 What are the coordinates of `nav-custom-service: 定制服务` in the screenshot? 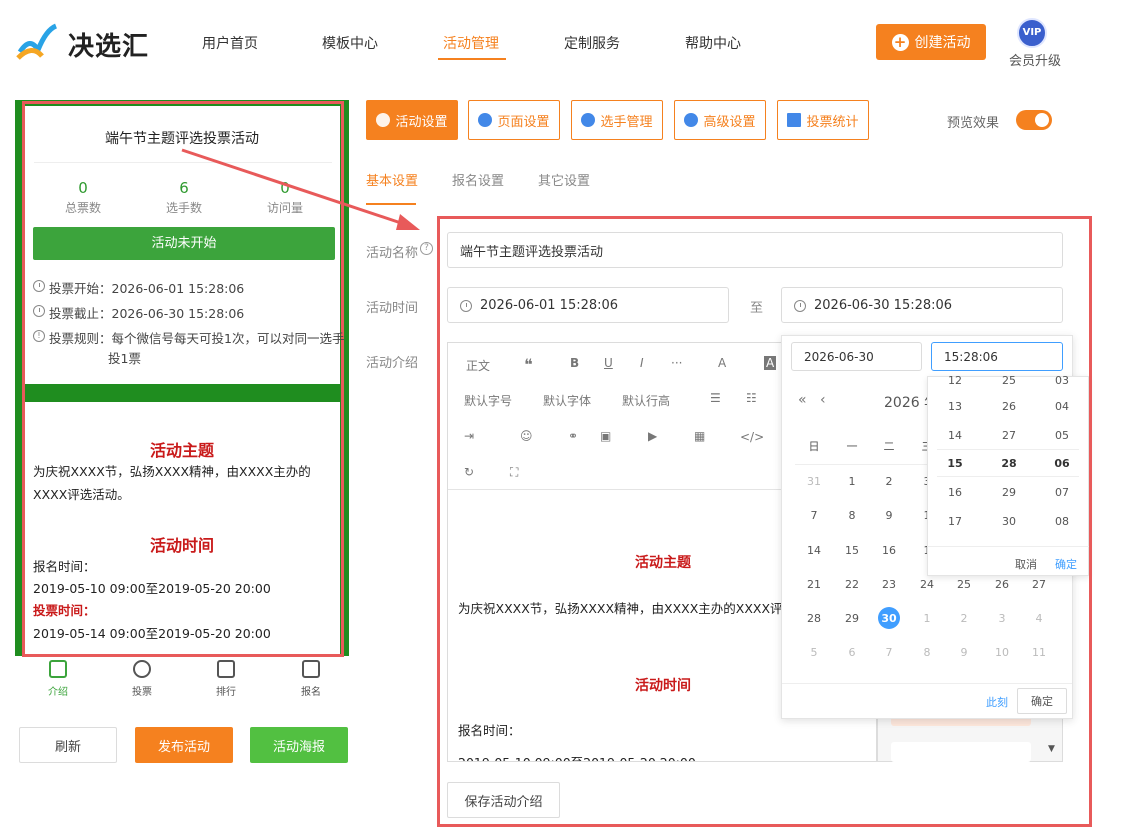 It's located at (592, 43).